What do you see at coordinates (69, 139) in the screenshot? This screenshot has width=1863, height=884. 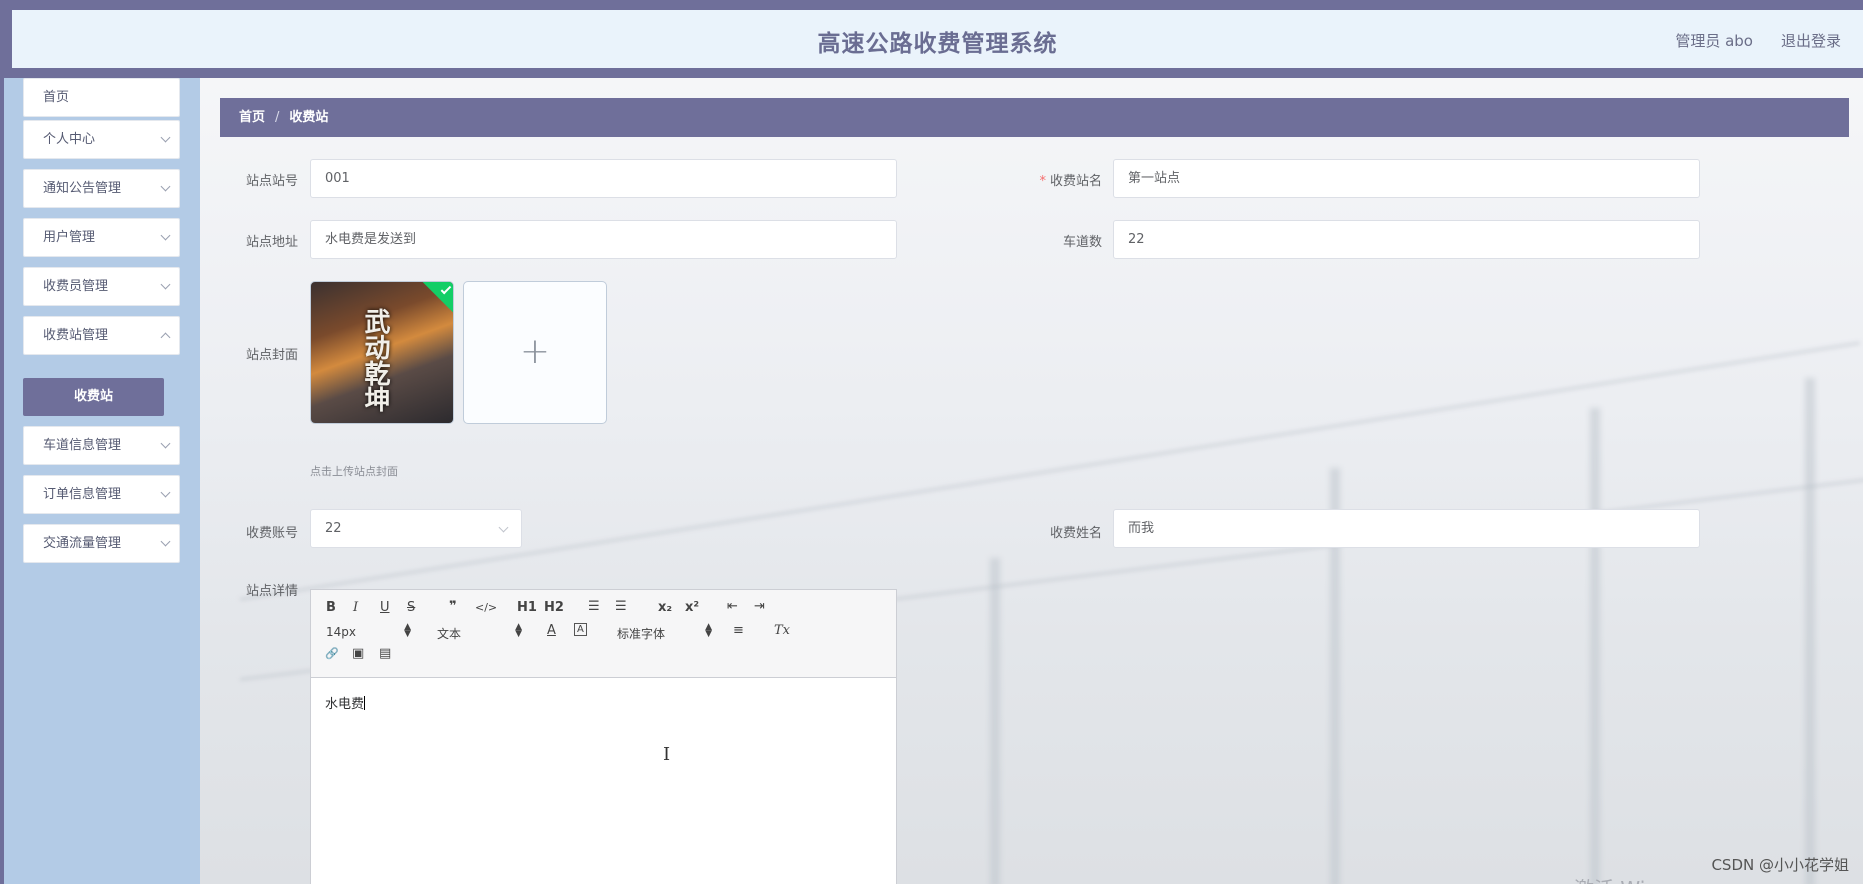 I see `sidebar-item-label: 个人中心` at bounding box center [69, 139].